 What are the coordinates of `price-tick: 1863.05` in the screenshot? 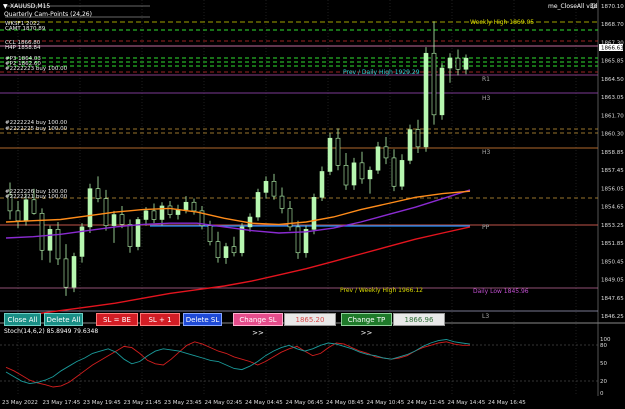 It's located at (612, 98).